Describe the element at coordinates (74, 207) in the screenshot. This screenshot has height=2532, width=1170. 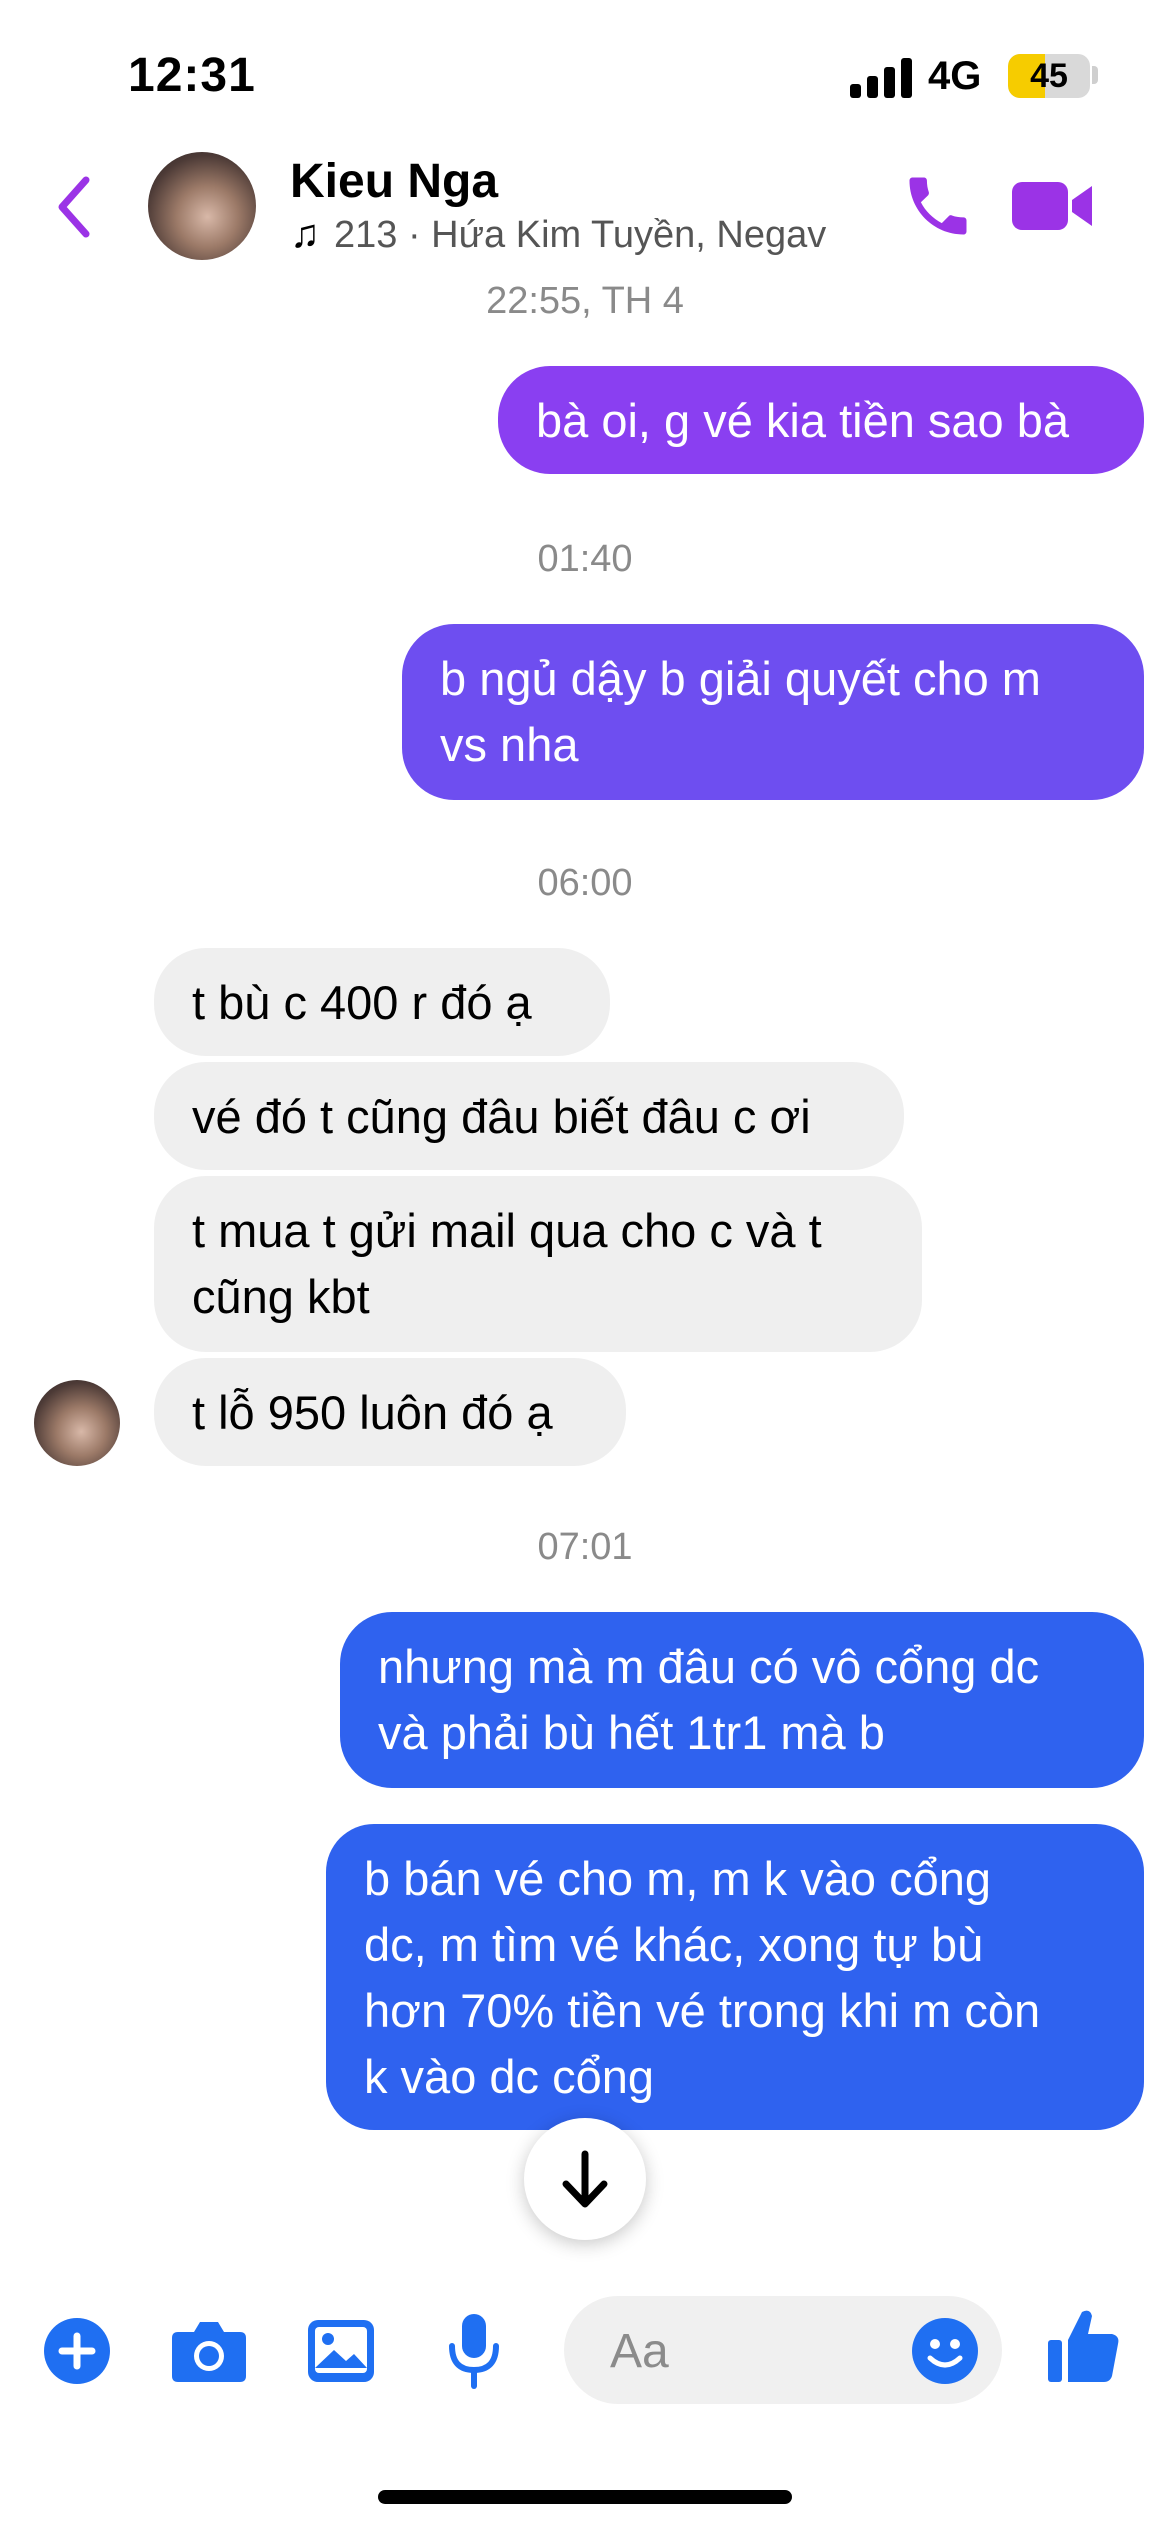
I see `back-chevron-icon` at that location.